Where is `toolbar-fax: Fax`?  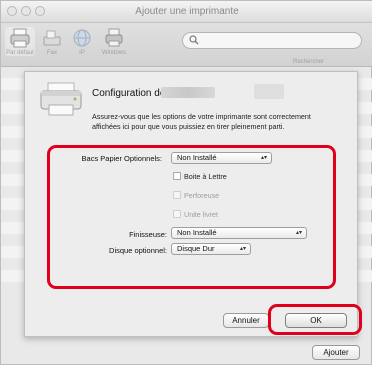
toolbar-fax: Fax is located at coordinates (52, 41).